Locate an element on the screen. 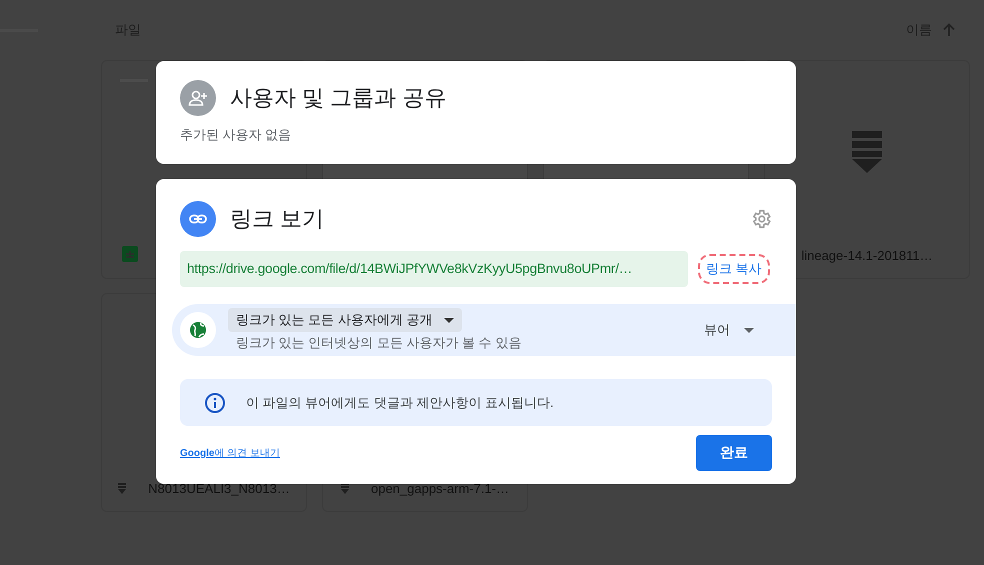 The image size is (984, 565). dialog-title: 사용자 및 그룹과 공유 is located at coordinates (338, 98).